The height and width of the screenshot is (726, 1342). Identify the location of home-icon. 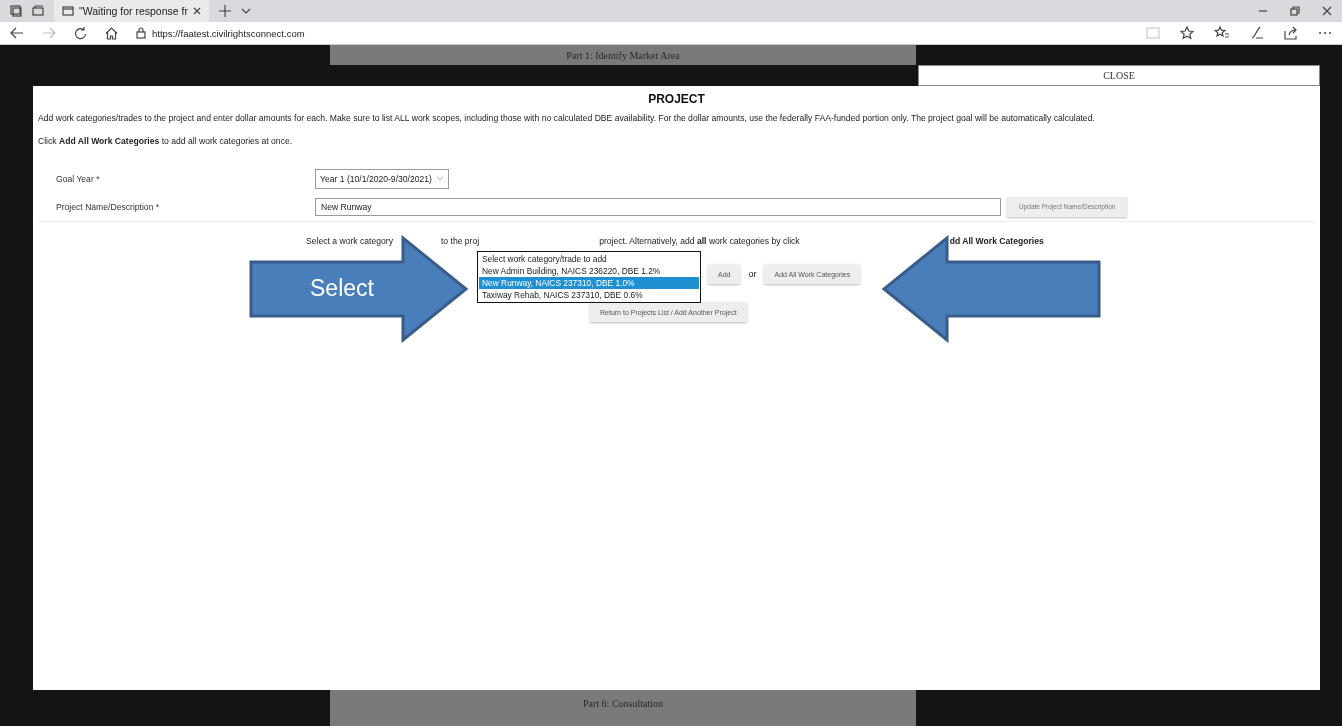
(111, 33).